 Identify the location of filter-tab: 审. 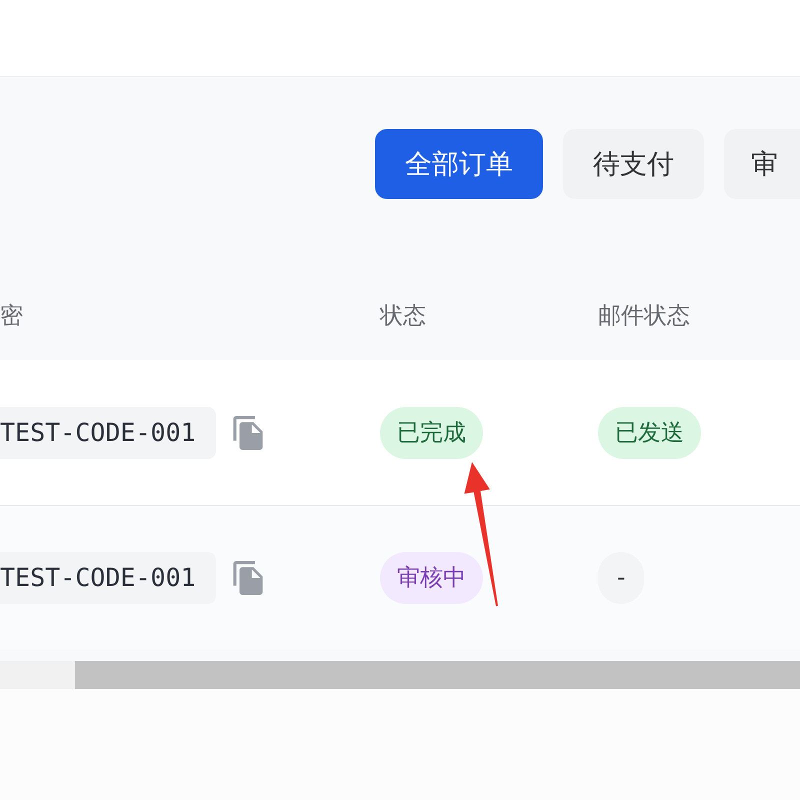
(762, 164).